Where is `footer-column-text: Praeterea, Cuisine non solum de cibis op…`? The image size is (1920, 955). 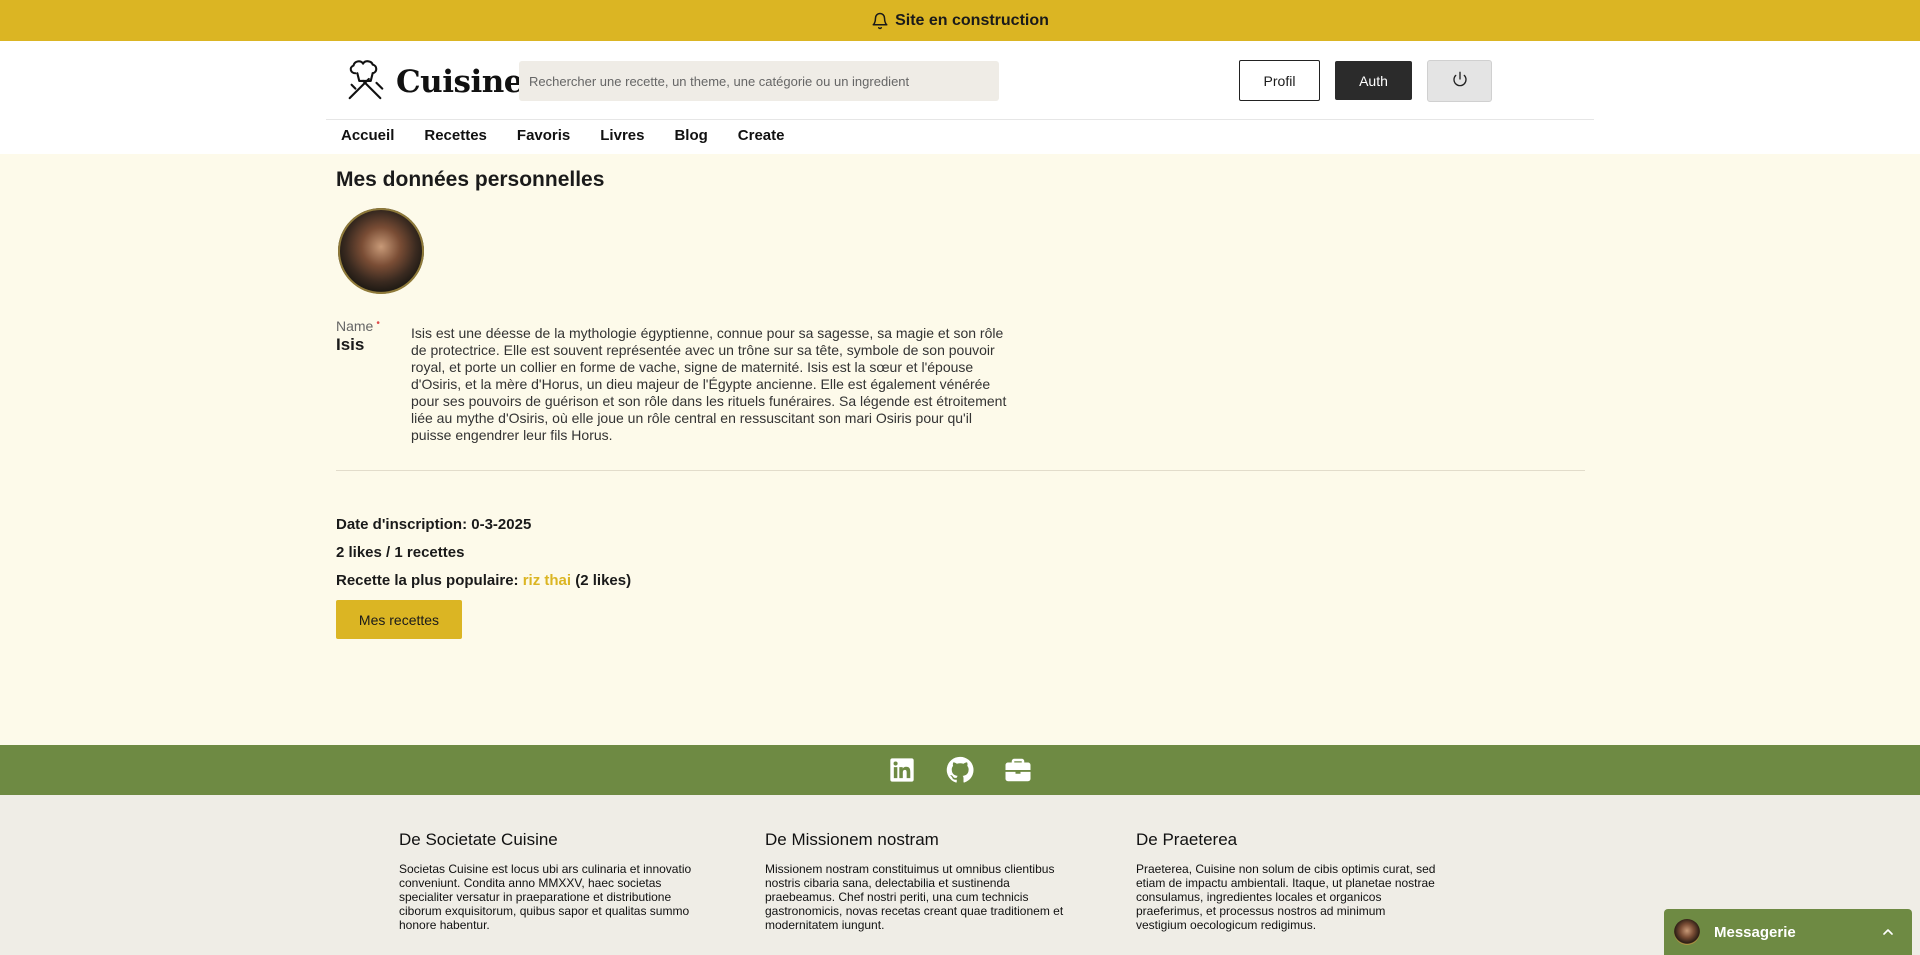 footer-column-text: Praeterea, Cuisine non solum de cibis op… is located at coordinates (1286, 897).